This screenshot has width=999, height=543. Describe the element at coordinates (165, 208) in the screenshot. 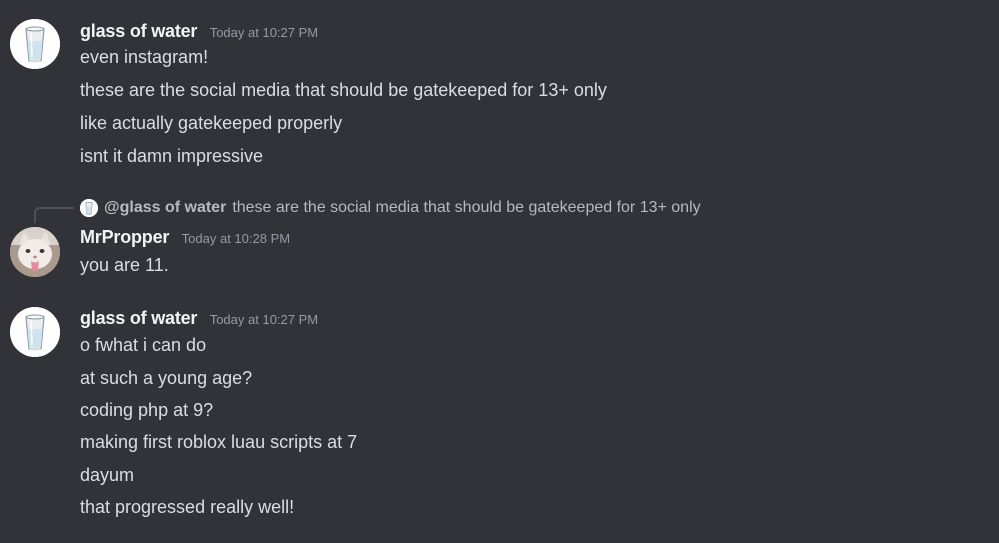

I see `reply-author: @glass of water` at that location.